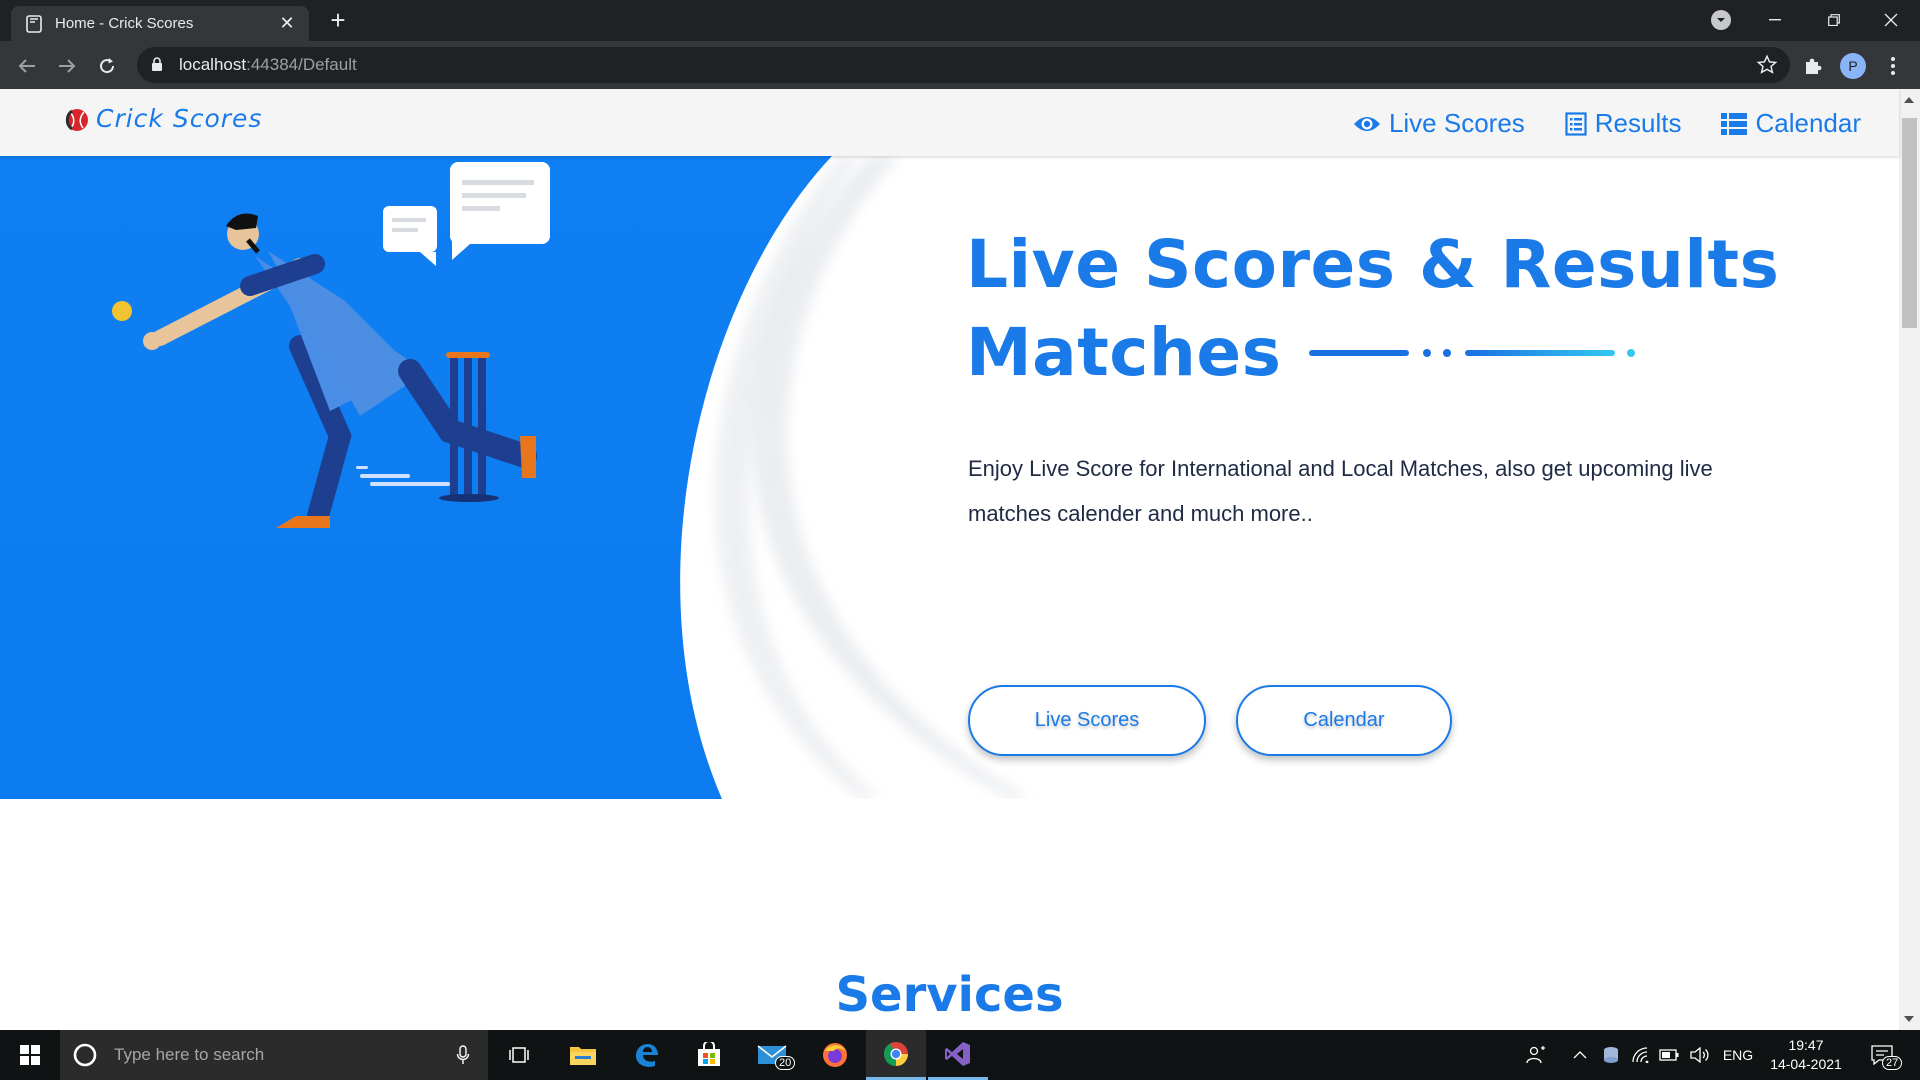 Image resolution: width=1920 pixels, height=1080 pixels. I want to click on cortana-circle-icon, so click(85, 1055).